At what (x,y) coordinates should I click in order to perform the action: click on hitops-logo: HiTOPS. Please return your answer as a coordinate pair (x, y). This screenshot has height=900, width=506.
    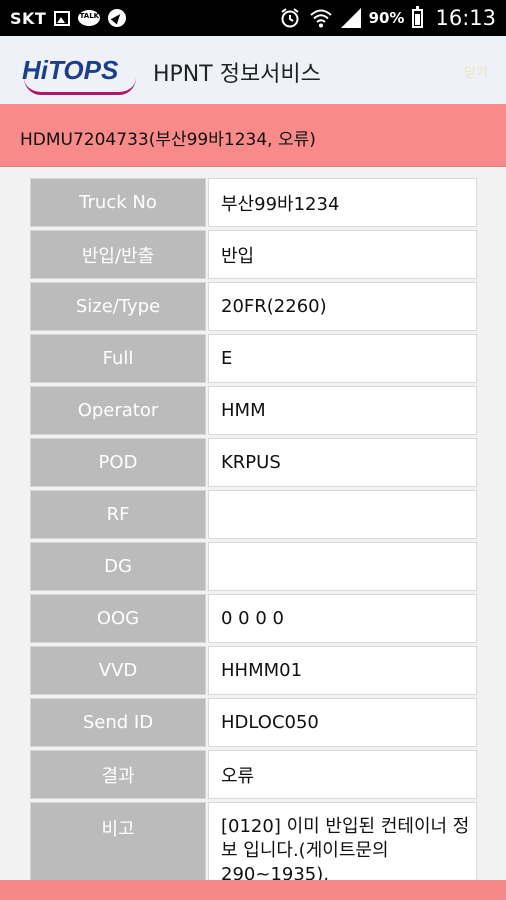
    Looking at the image, I should click on (82, 73).